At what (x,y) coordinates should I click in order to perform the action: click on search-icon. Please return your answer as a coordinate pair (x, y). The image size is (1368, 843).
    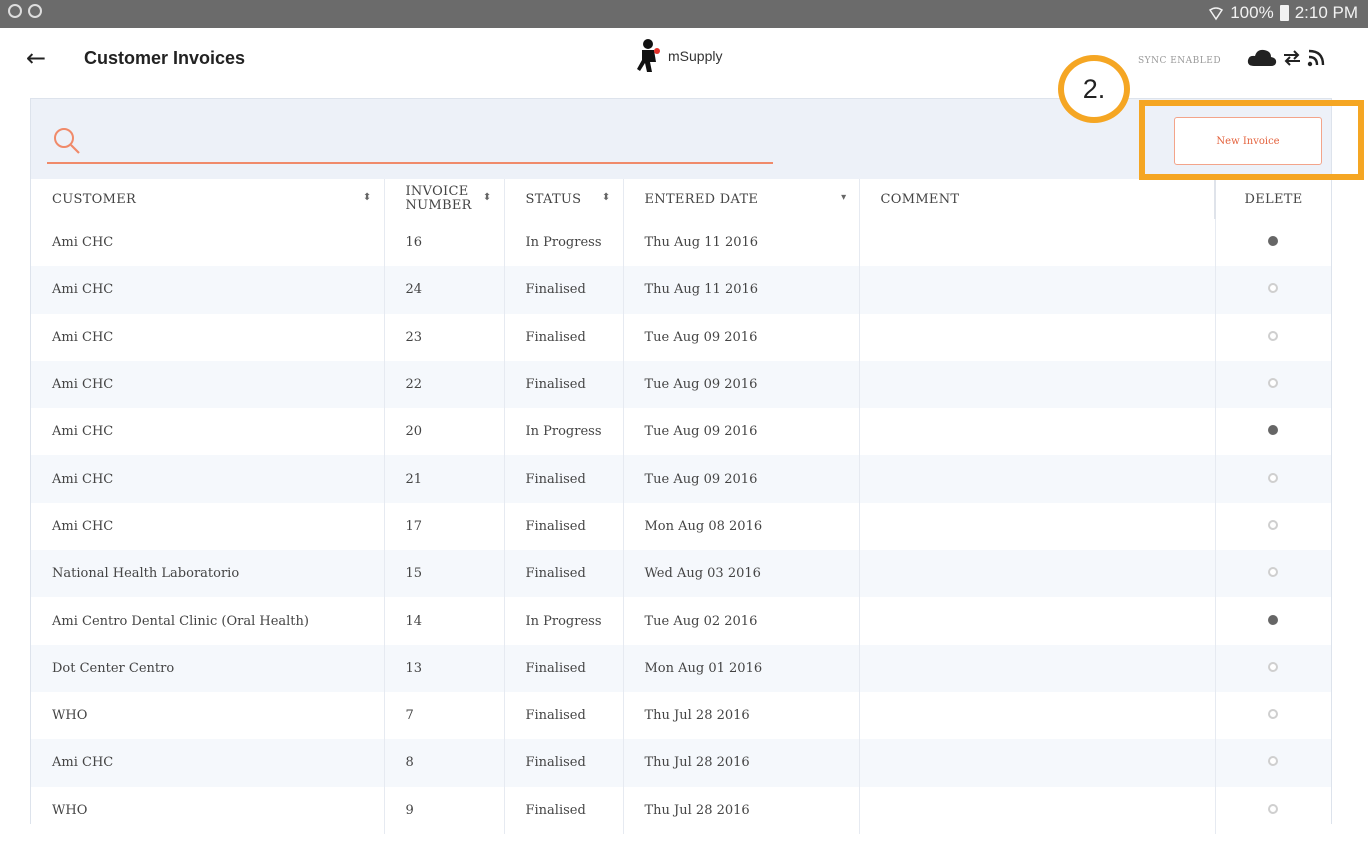
    Looking at the image, I should click on (67, 141).